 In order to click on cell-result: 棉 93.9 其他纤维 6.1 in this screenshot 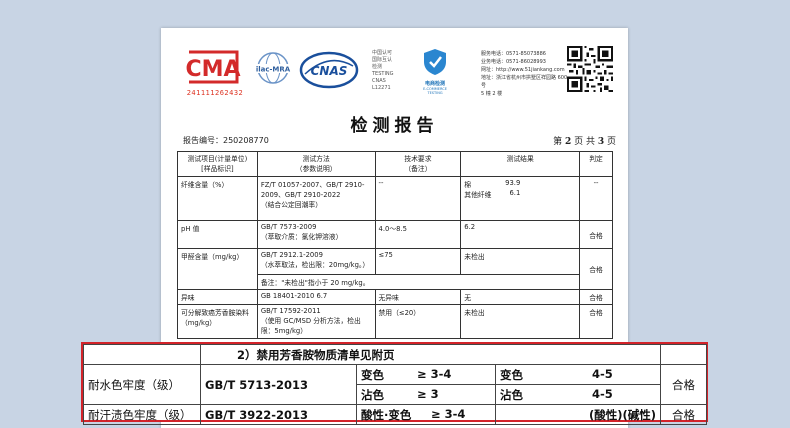, I will do `click(520, 198)`.